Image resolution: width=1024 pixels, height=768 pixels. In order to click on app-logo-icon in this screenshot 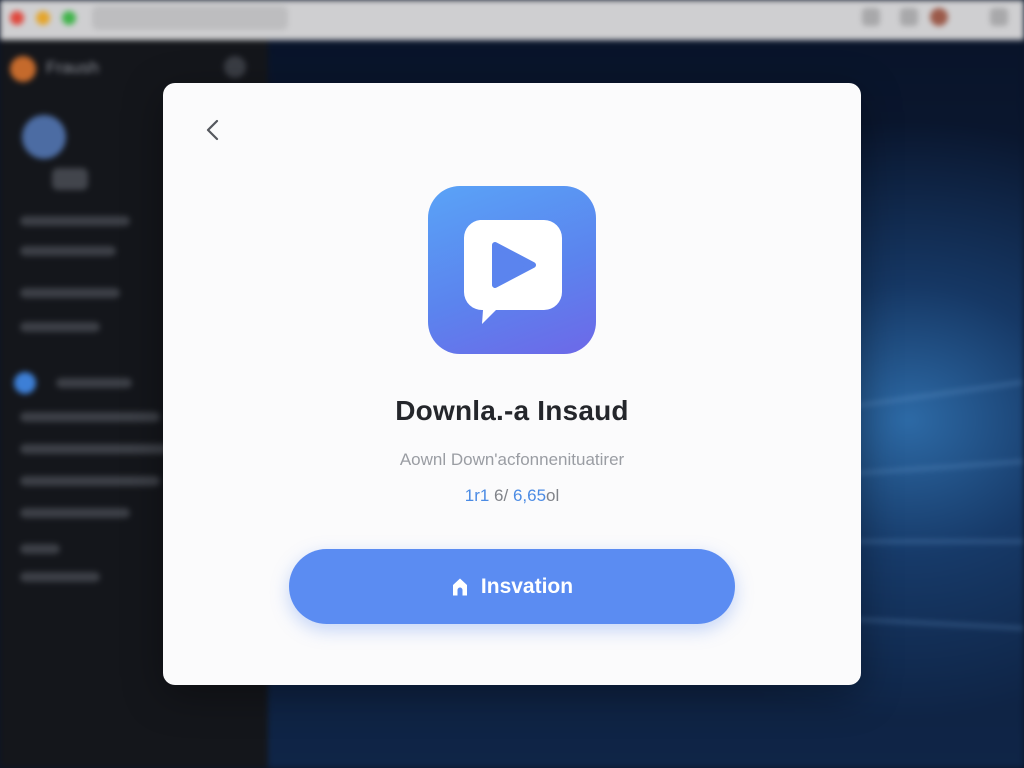, I will do `click(23, 69)`.